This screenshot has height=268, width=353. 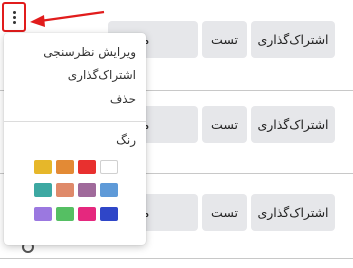 I want to click on menu-item-edit-survey: ویرایش نظرسنجی, so click(x=89, y=52).